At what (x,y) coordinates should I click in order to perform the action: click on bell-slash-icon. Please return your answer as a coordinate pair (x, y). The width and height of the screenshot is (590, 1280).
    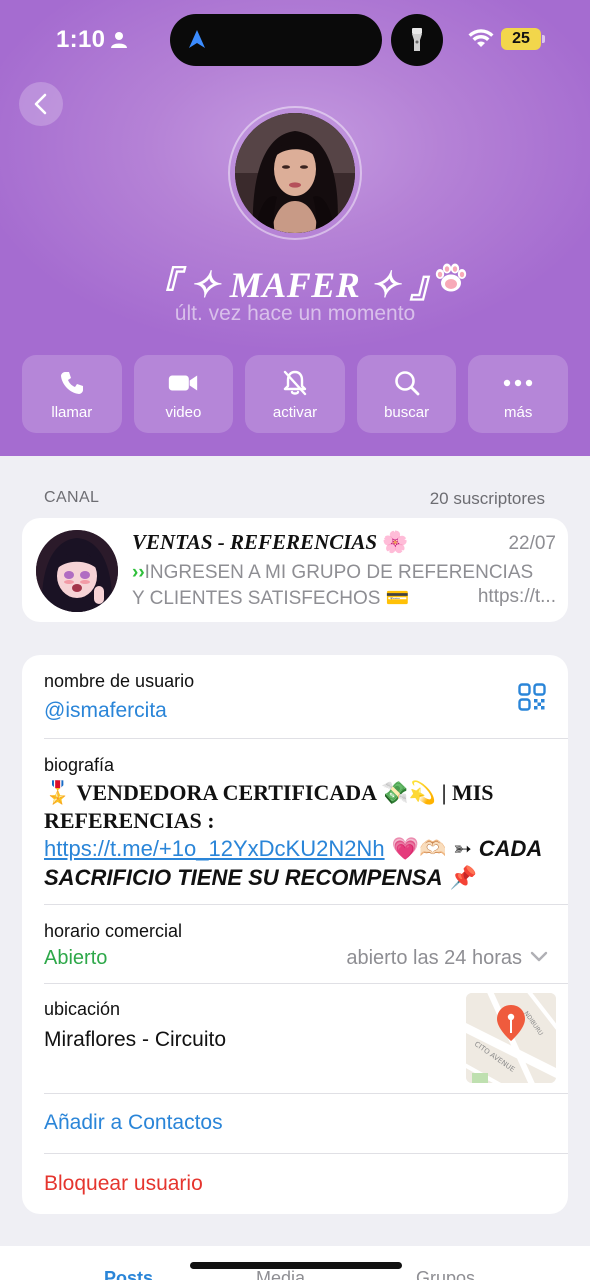
    Looking at the image, I should click on (295, 382).